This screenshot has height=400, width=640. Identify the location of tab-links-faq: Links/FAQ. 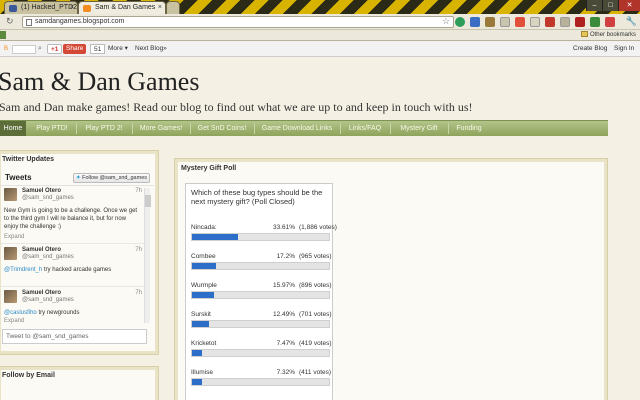
(365, 128).